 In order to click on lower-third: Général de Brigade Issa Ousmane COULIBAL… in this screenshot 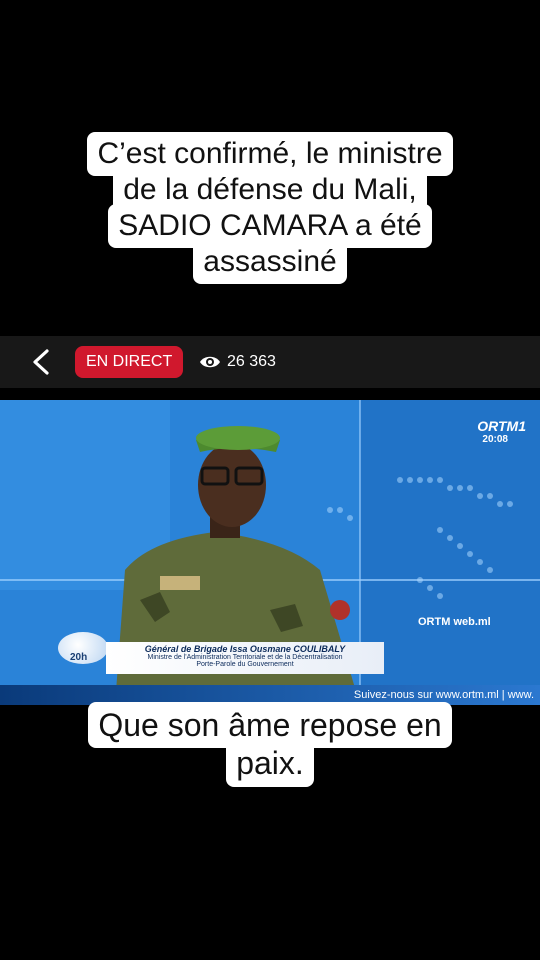, I will do `click(245, 658)`.